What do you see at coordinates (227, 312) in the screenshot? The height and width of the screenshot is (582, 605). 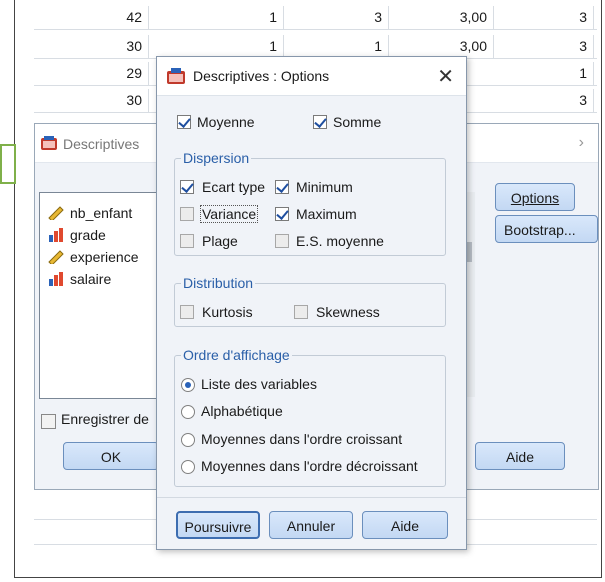 I see `kurtosis-label: Kurtosis` at bounding box center [227, 312].